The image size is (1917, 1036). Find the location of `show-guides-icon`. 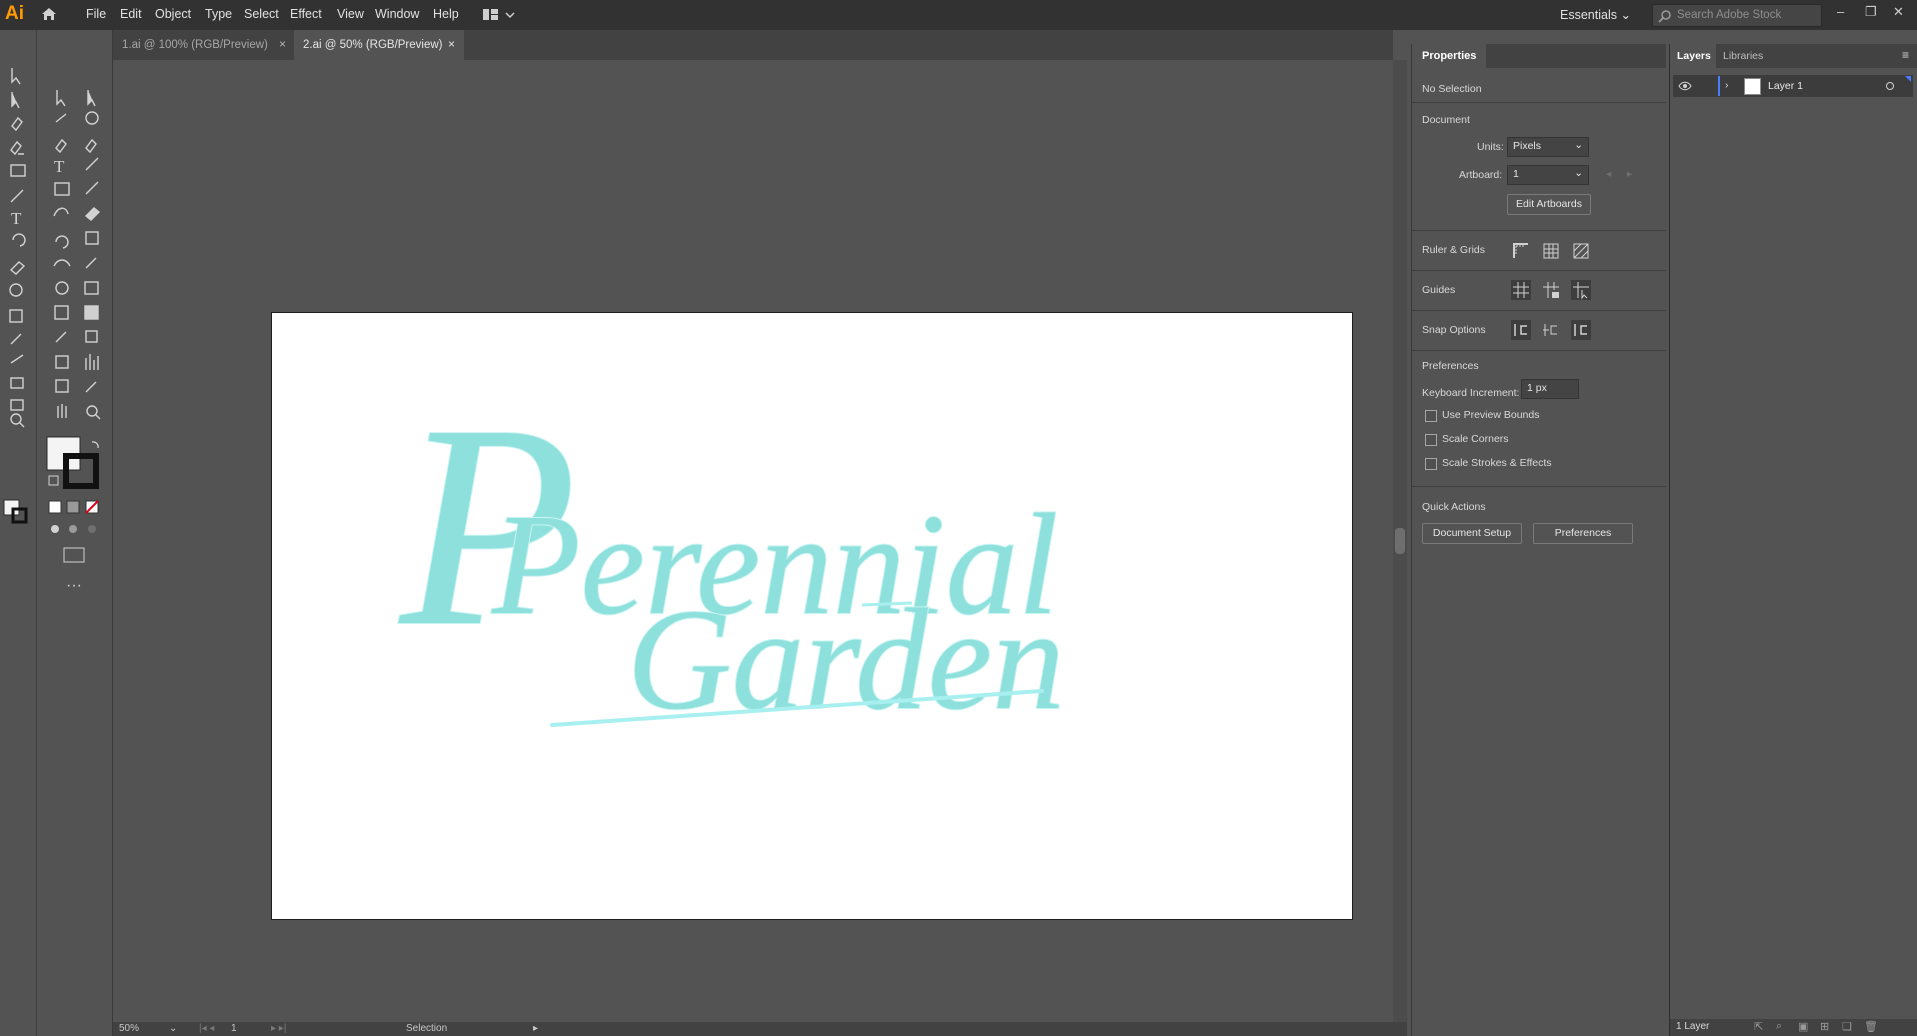

show-guides-icon is located at coordinates (1521, 290).